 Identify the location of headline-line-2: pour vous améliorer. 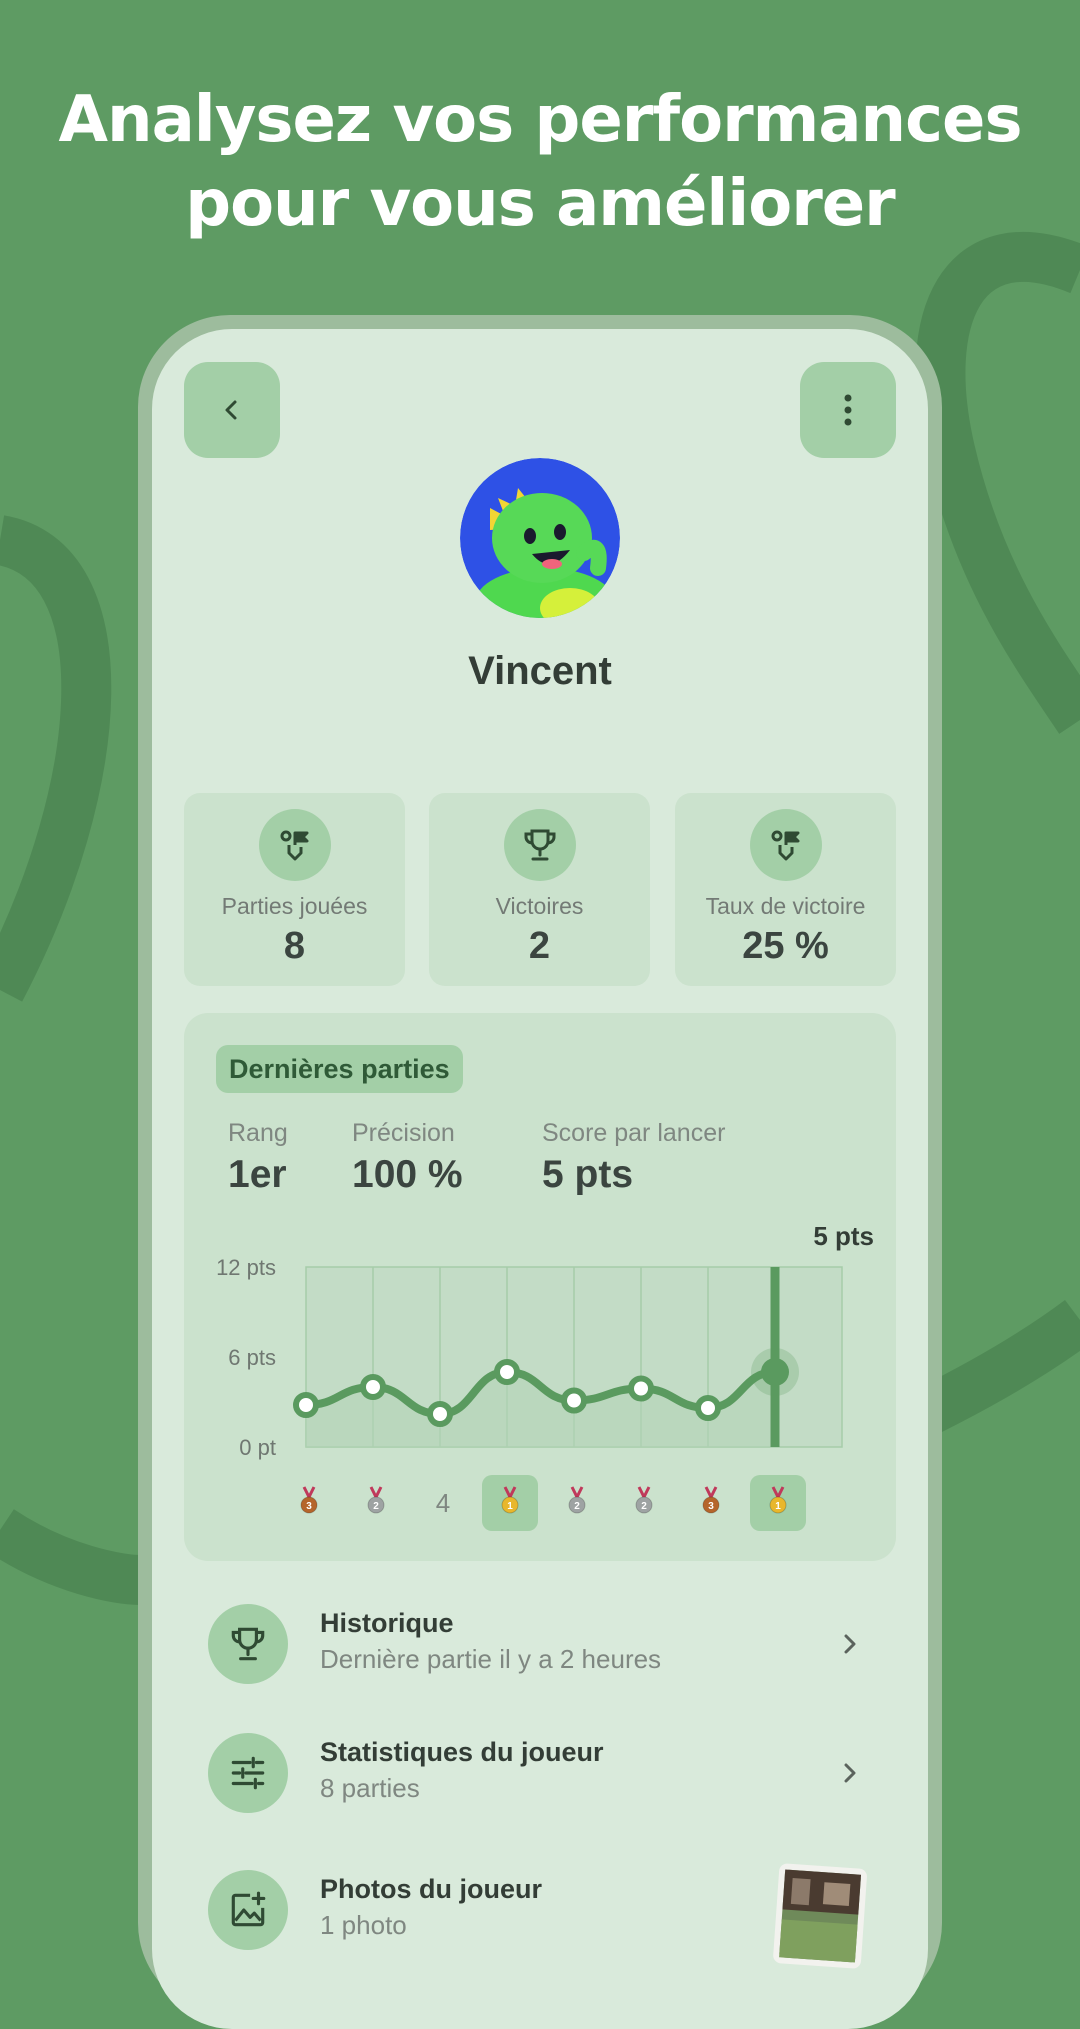
(540, 204).